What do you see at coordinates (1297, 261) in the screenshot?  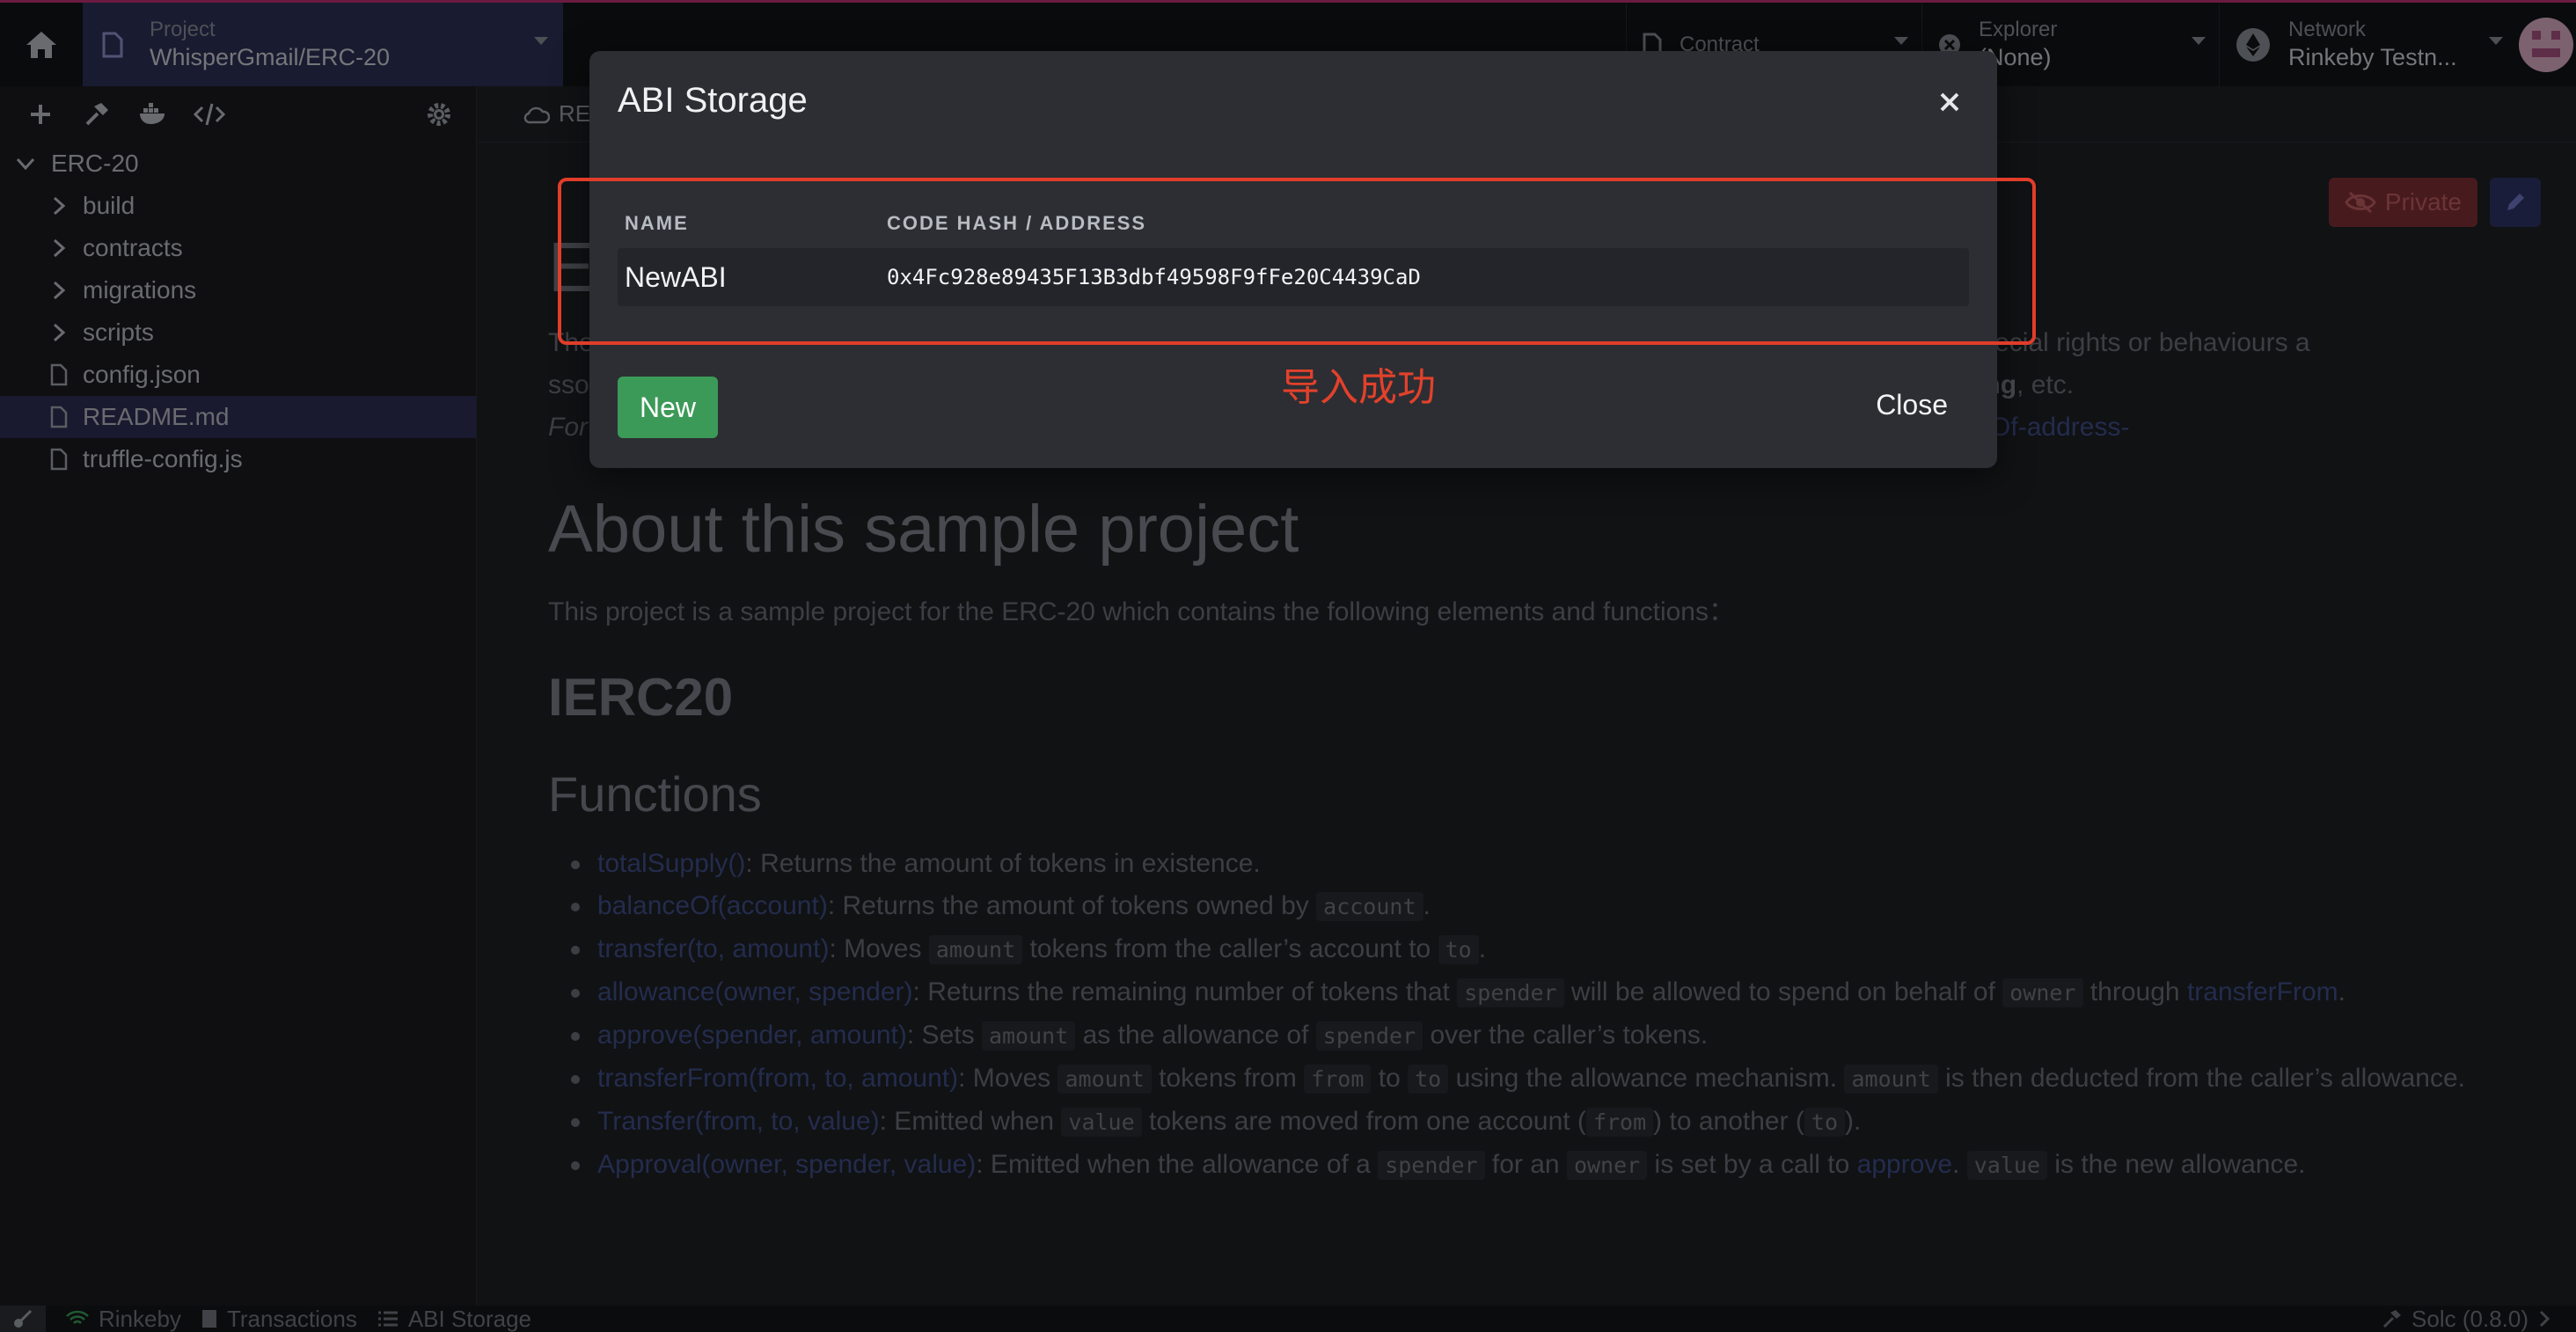 I see `annotation-highlight-box` at bounding box center [1297, 261].